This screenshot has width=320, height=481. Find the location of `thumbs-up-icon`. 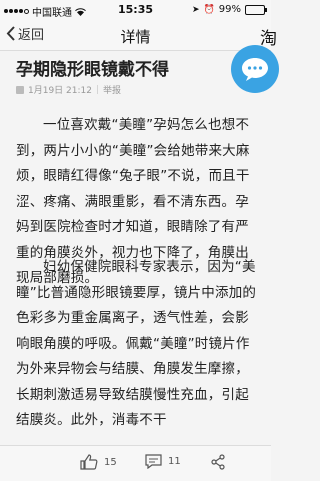

thumbs-up-icon is located at coordinates (89, 462).